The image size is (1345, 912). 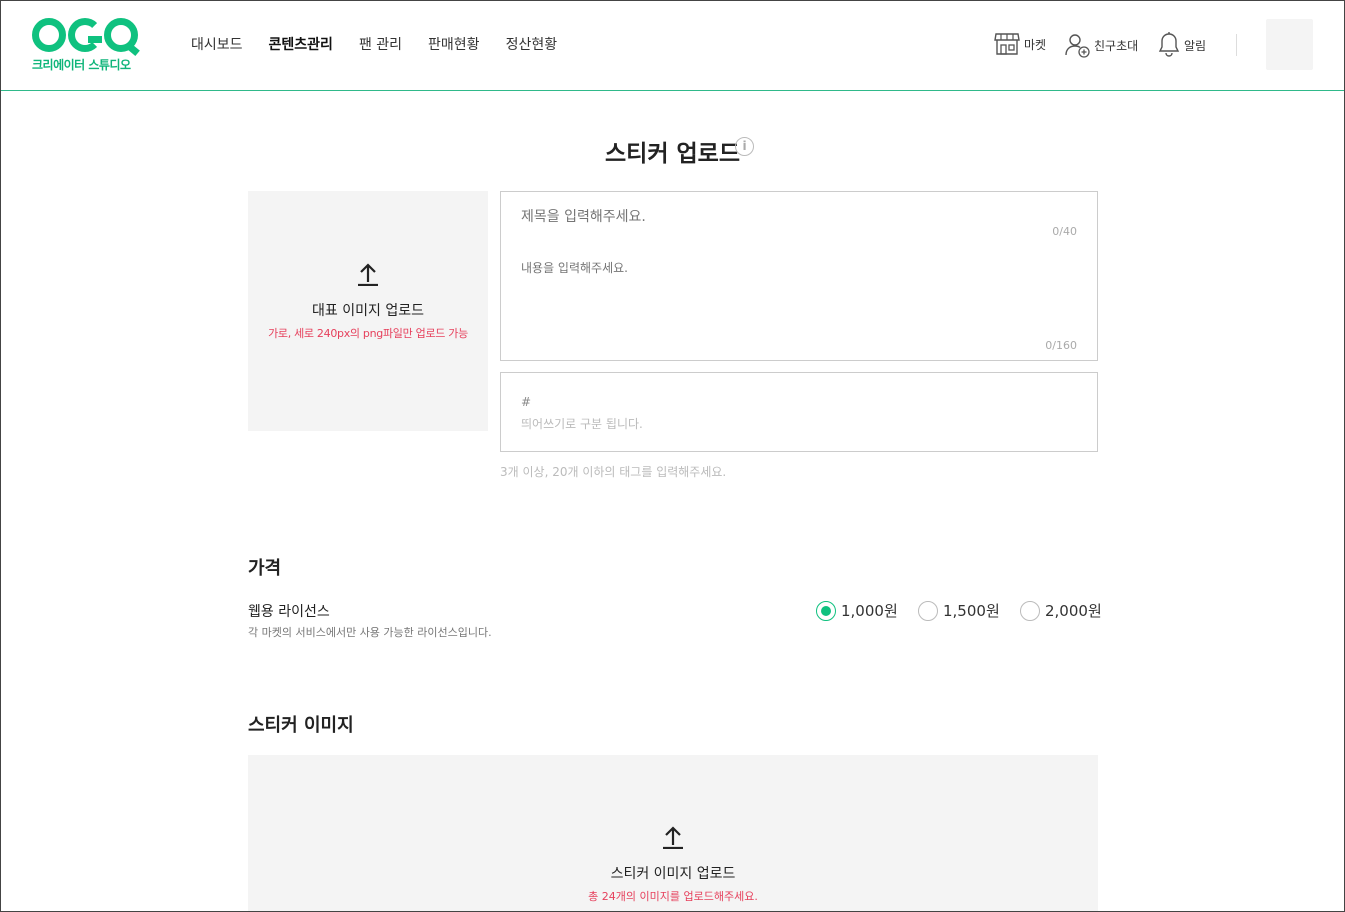 What do you see at coordinates (869, 611) in the screenshot?
I see `price-option-label: 1,000원` at bounding box center [869, 611].